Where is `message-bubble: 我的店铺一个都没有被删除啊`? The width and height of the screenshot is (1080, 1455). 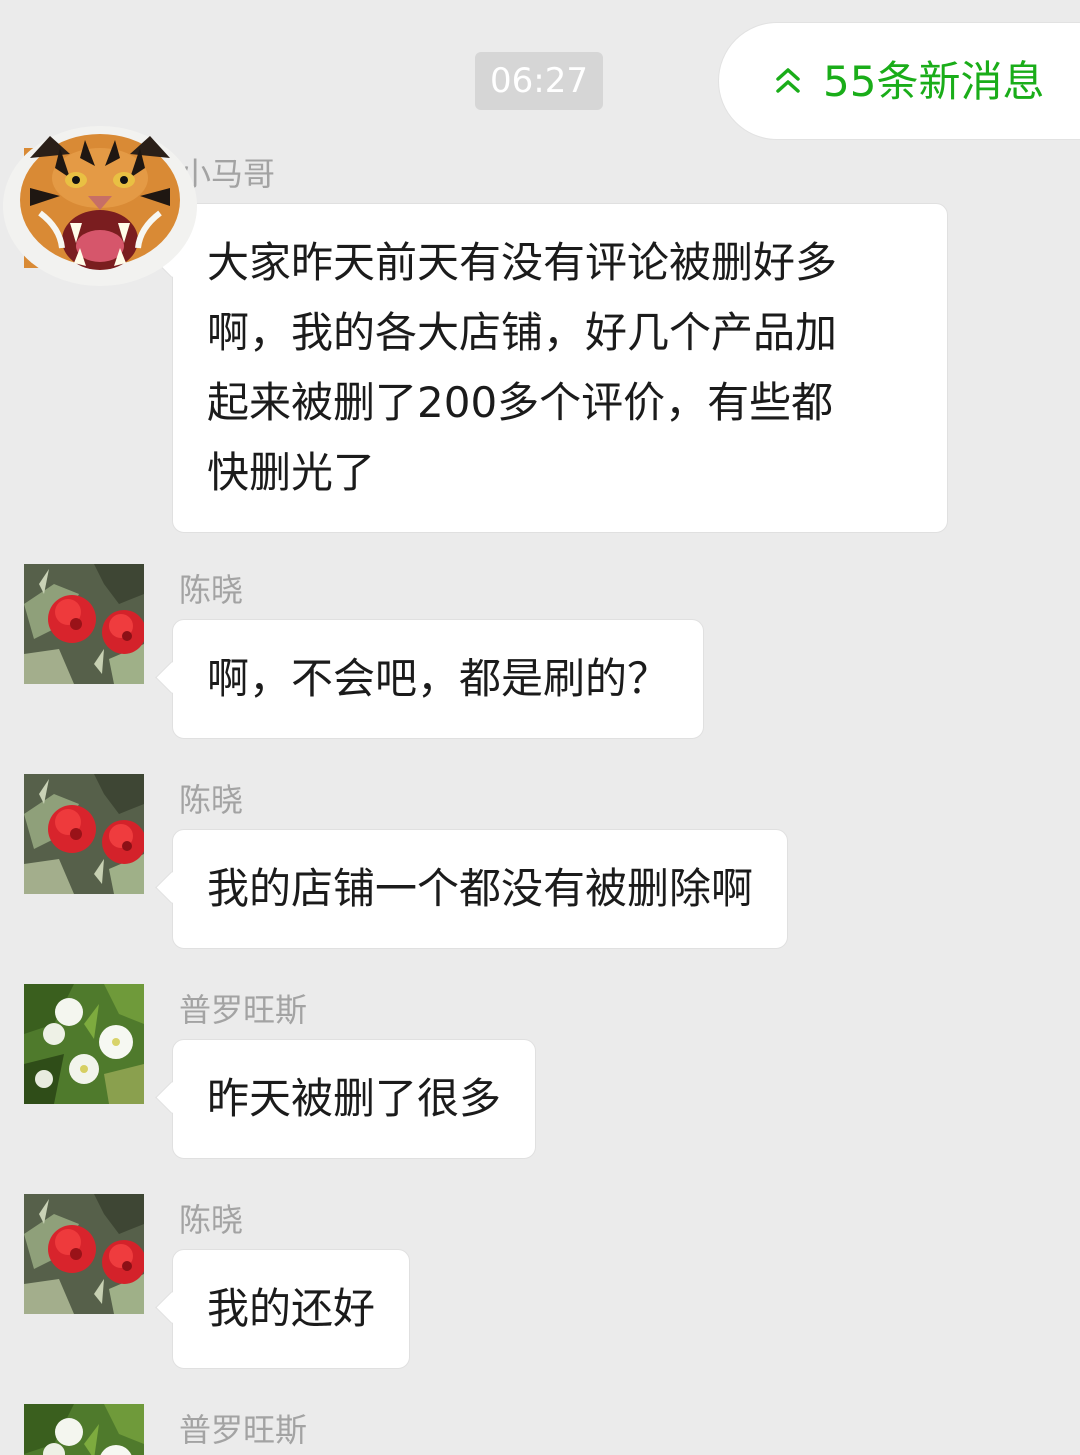
message-bubble: 我的店铺一个都没有被删除啊 is located at coordinates (480, 889).